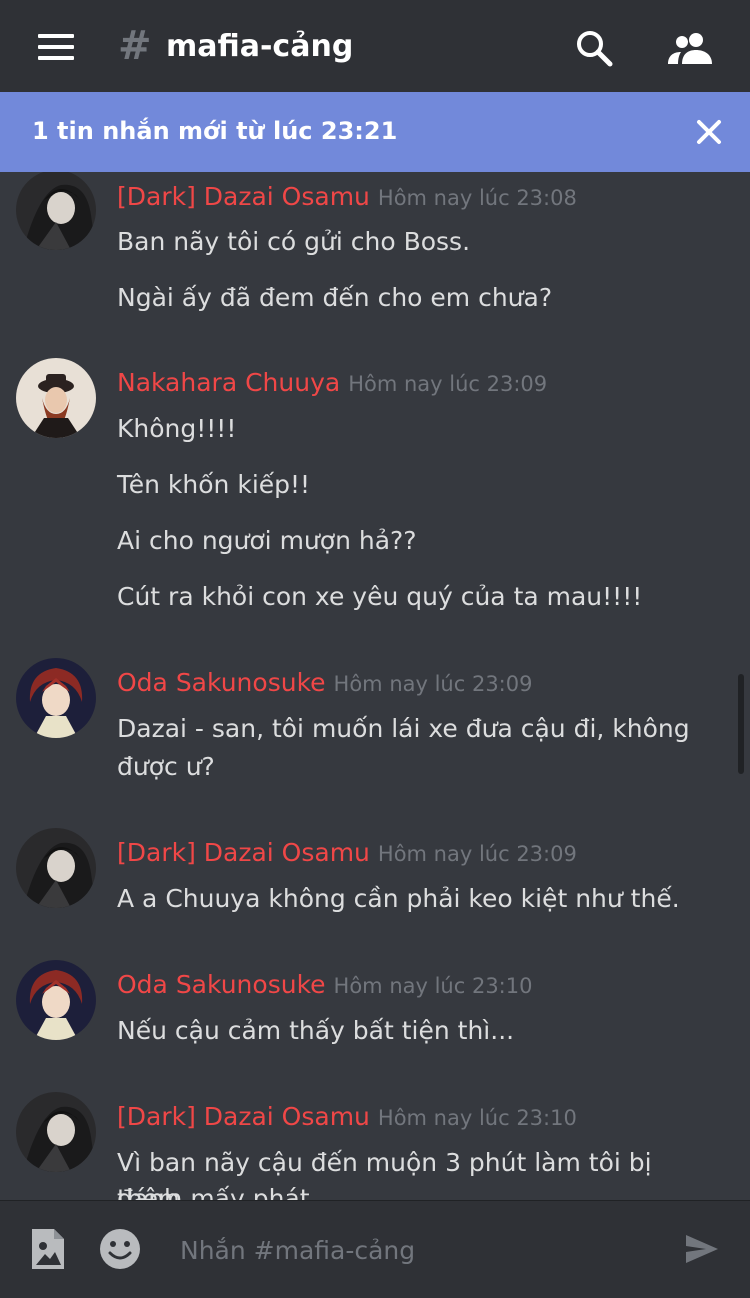 This screenshot has width=750, height=1298. Describe the element at coordinates (477, 198) in the screenshot. I see `timestamp: Hôm nay lúc 23:08` at that location.